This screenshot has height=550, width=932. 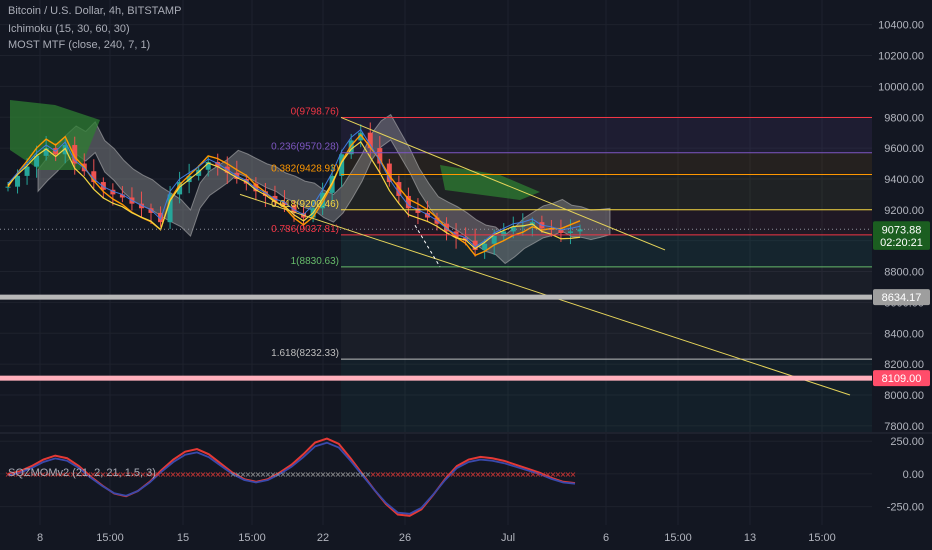 I want to click on time-tick-label: 13, so click(x=750, y=538).